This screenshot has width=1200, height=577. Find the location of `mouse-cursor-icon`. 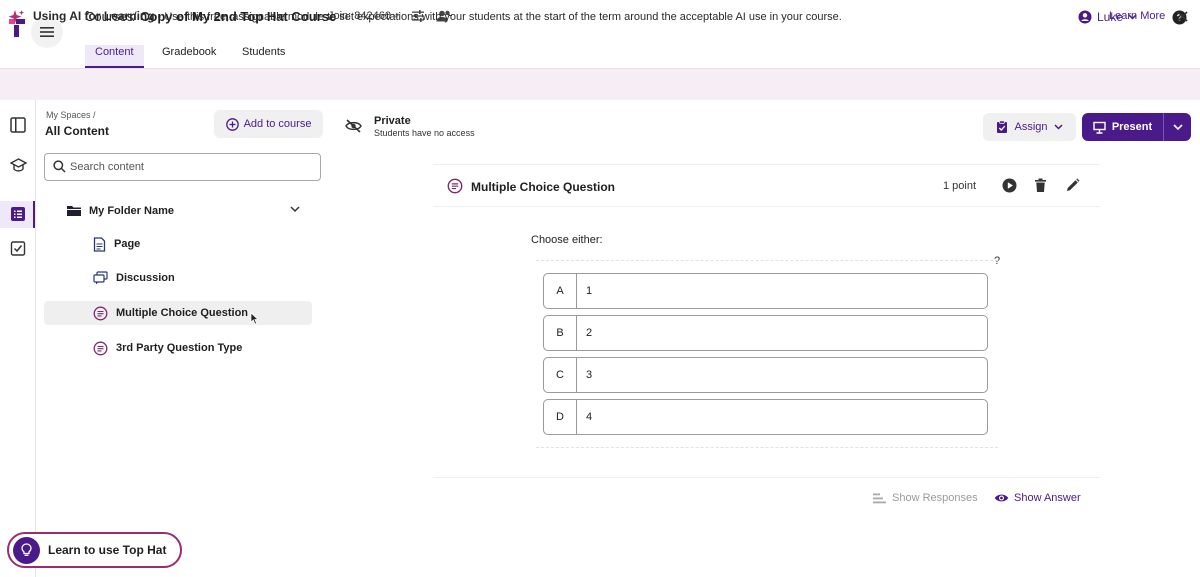

mouse-cursor-icon is located at coordinates (254, 318).